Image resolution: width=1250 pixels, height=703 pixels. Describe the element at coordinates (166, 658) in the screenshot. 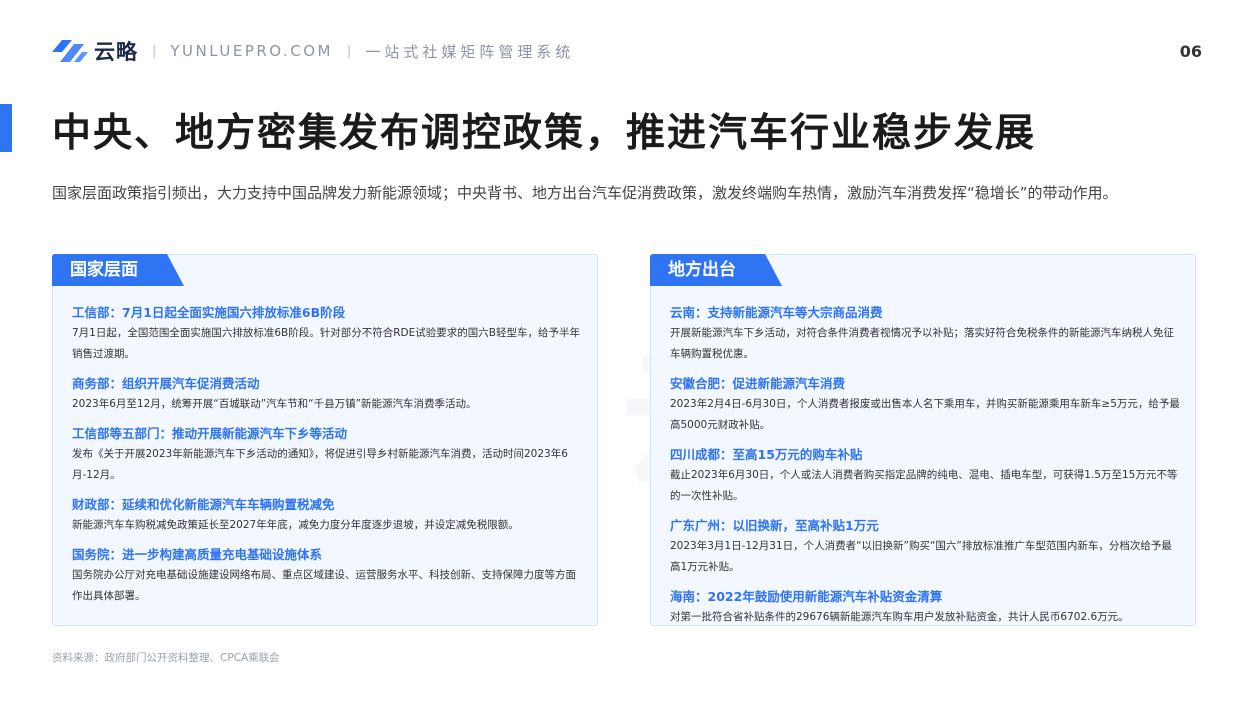

I see `source-note: 资料来源：政府部门公开资料整理、CPCA乘联会` at that location.